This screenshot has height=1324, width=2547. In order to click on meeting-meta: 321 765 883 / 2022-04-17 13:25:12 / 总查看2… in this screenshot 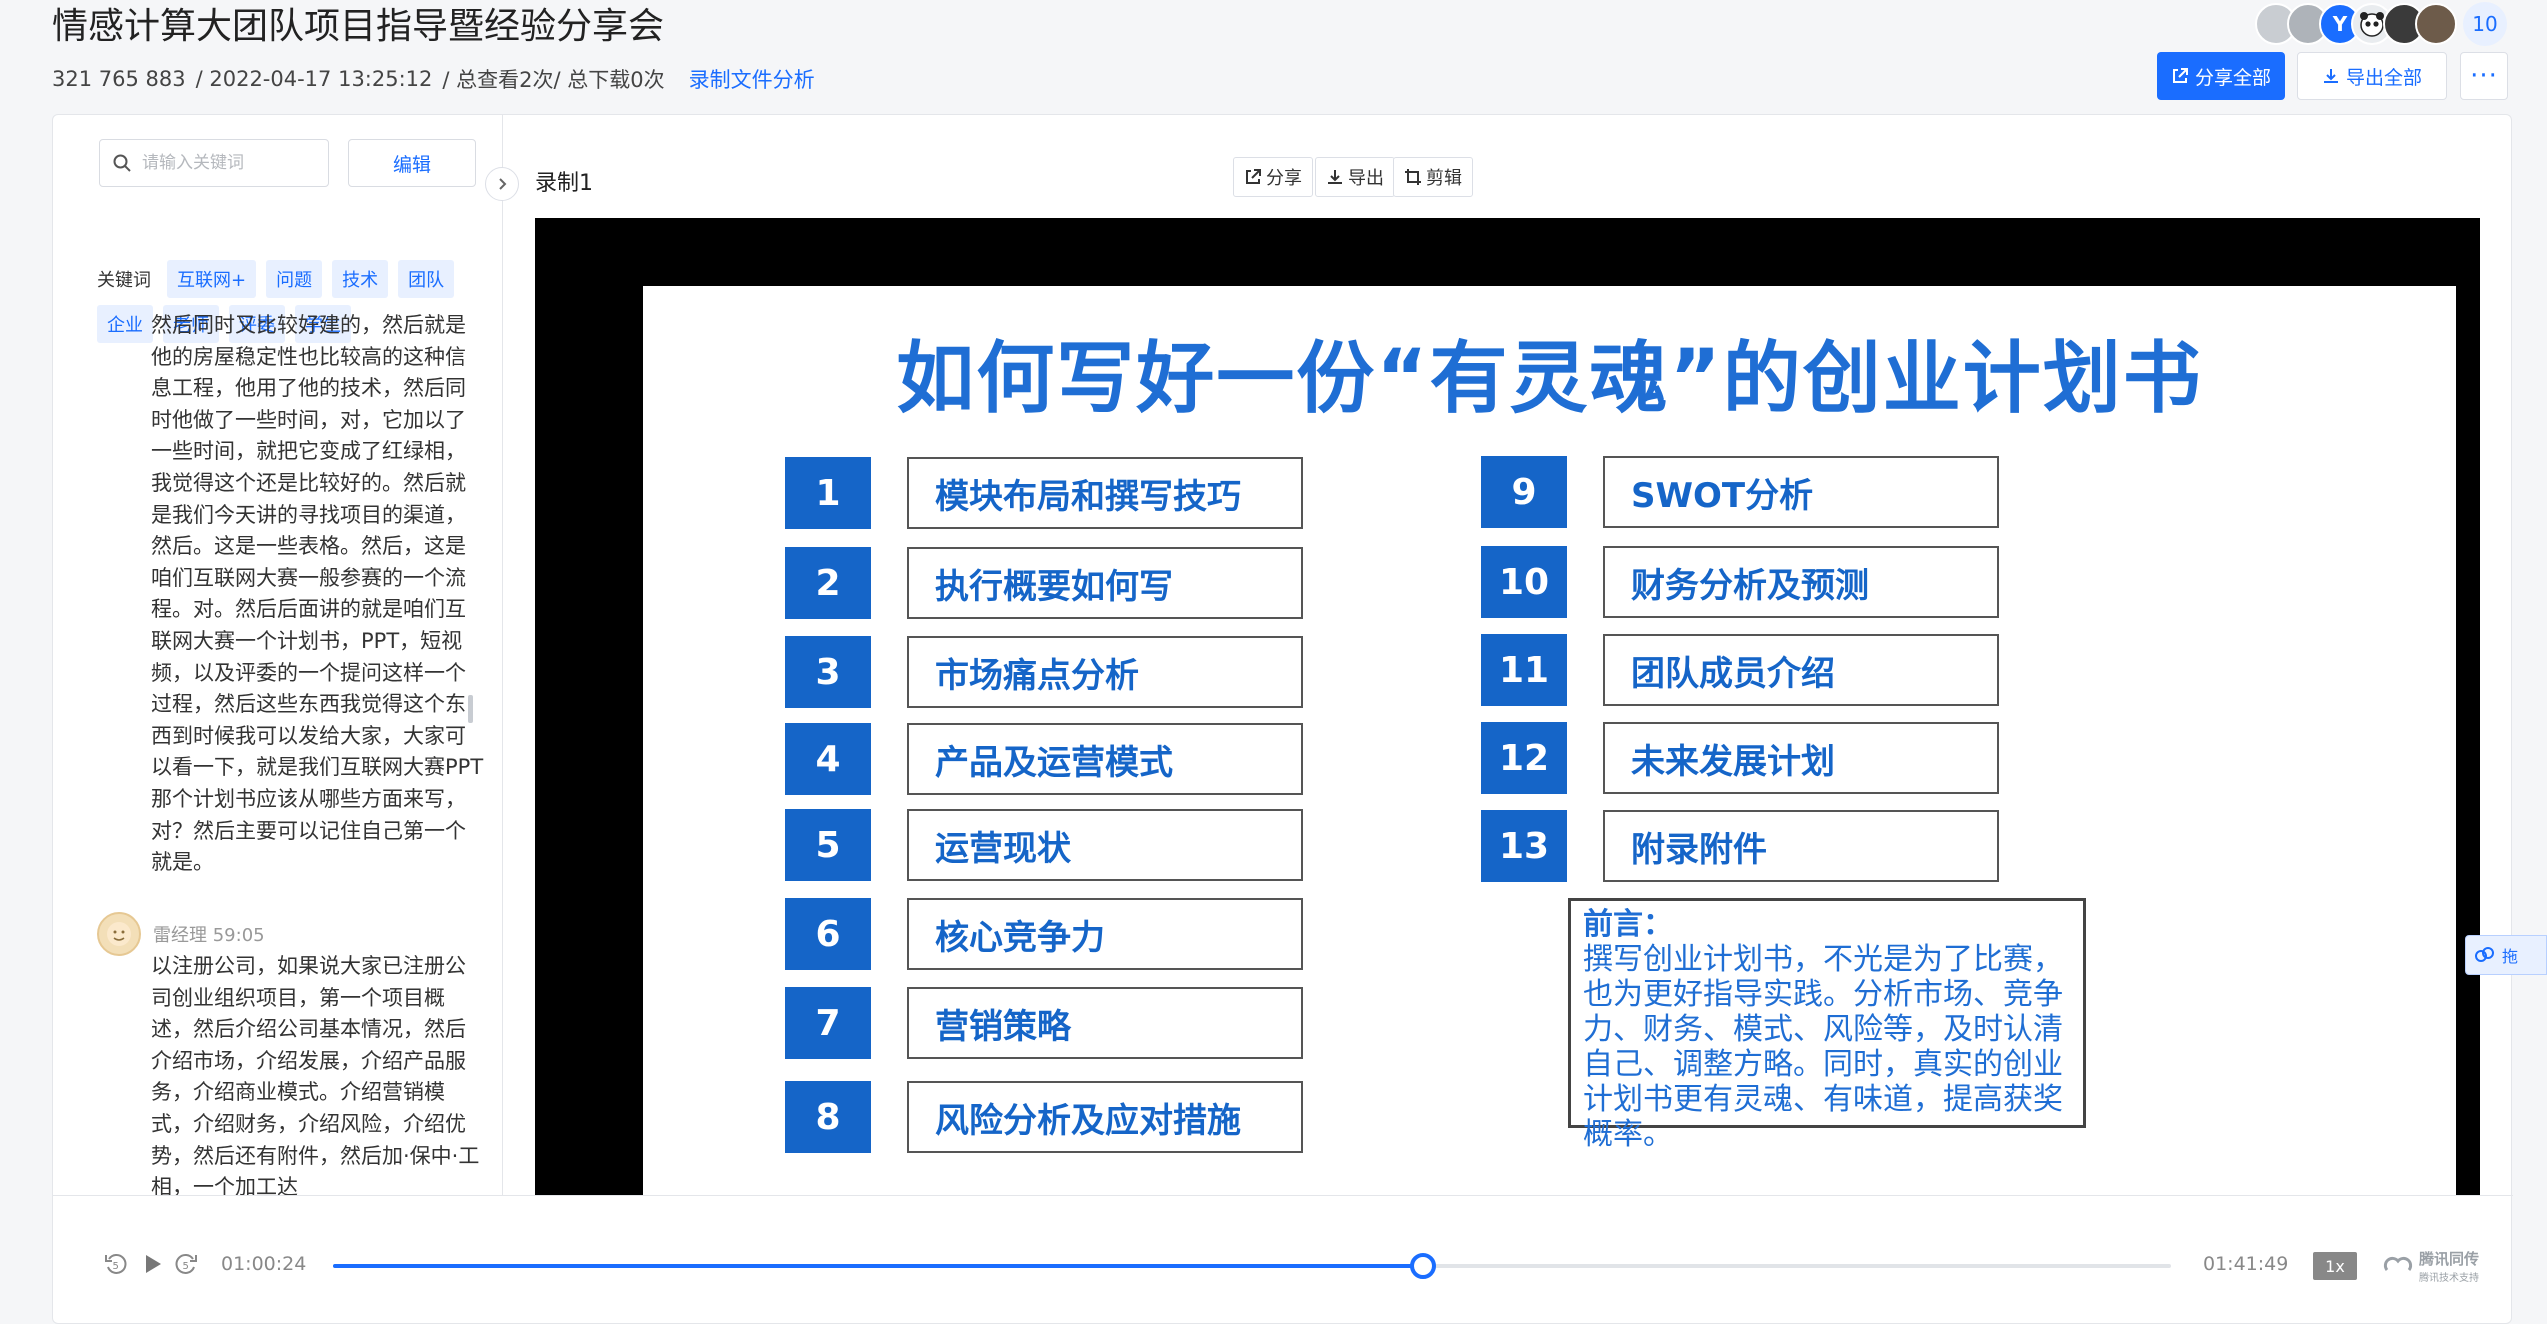, I will do `click(433, 79)`.